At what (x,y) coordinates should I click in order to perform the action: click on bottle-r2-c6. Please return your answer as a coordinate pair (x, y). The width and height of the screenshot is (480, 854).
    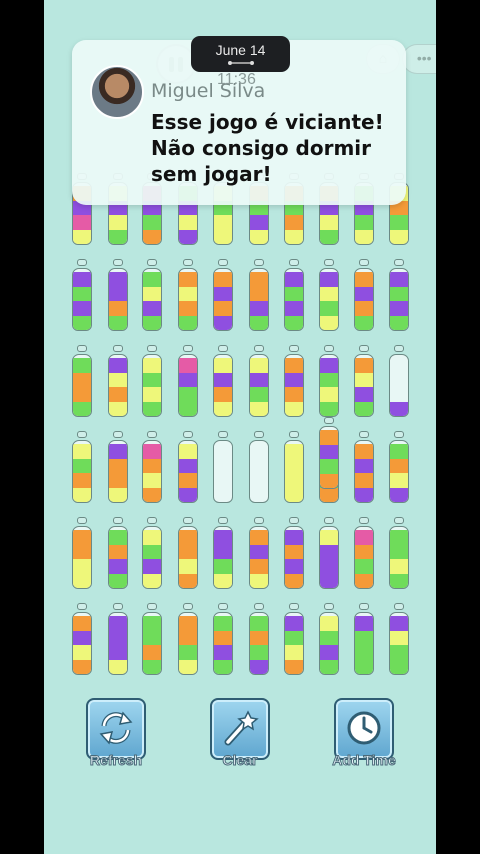
    Looking at the image, I should click on (259, 295).